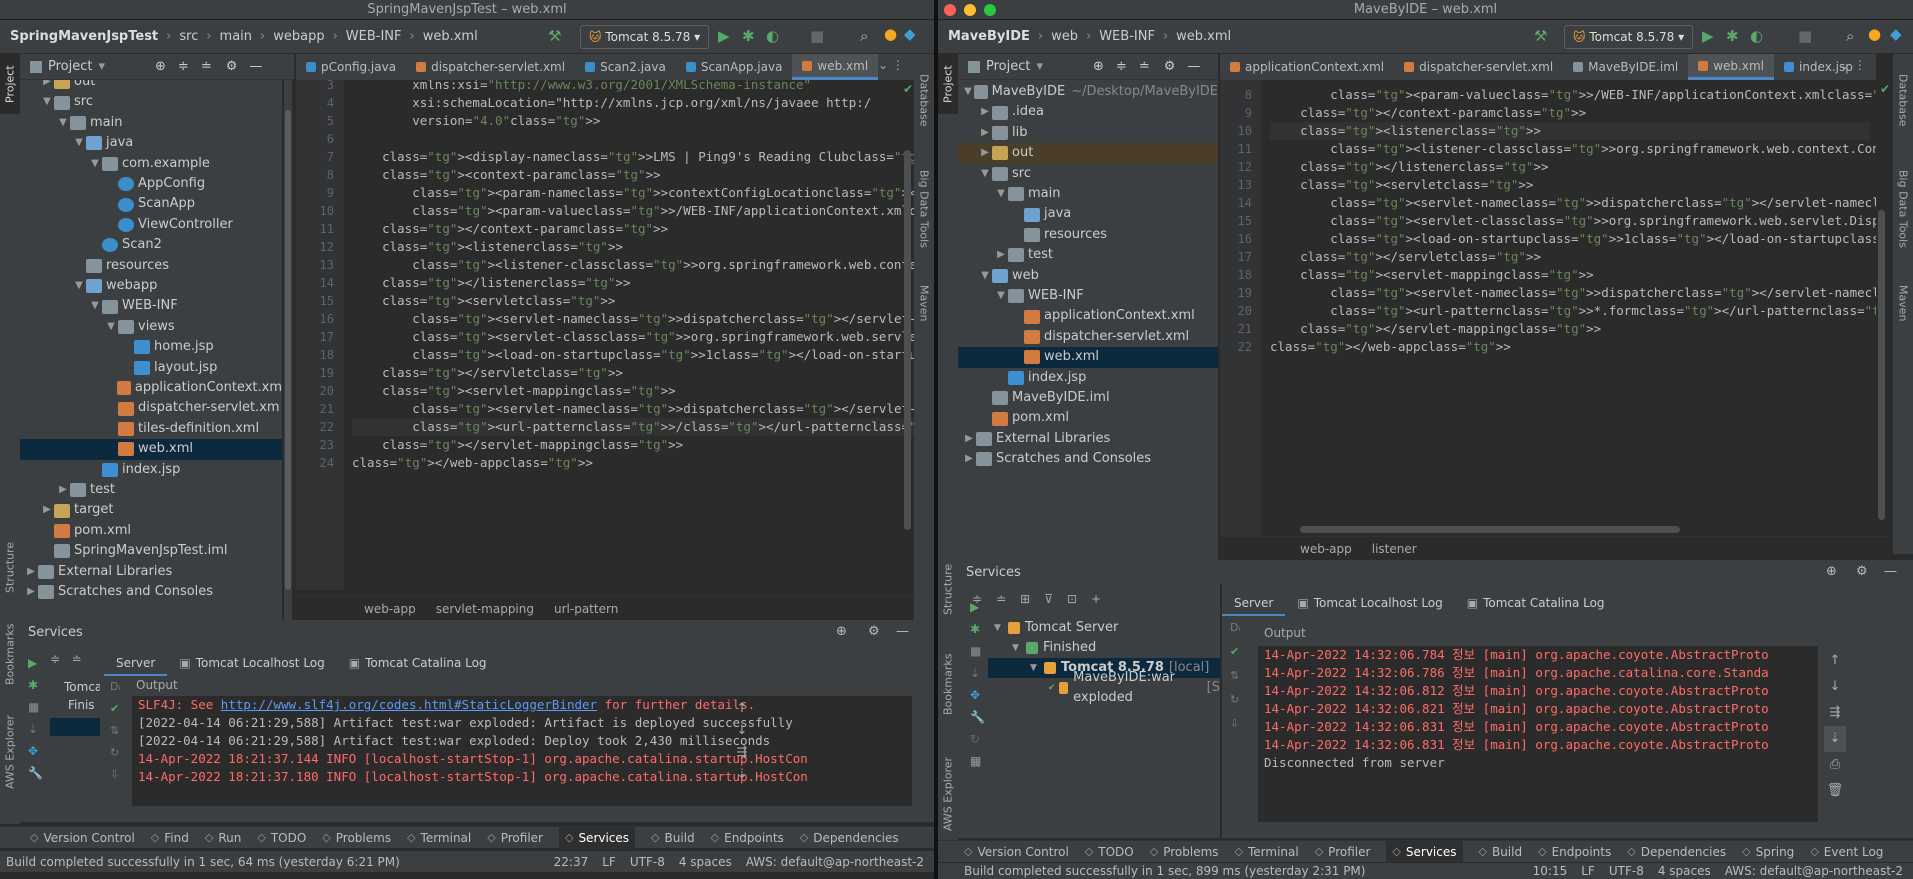  I want to click on breadcrumb-item: web.xml, so click(450, 36).